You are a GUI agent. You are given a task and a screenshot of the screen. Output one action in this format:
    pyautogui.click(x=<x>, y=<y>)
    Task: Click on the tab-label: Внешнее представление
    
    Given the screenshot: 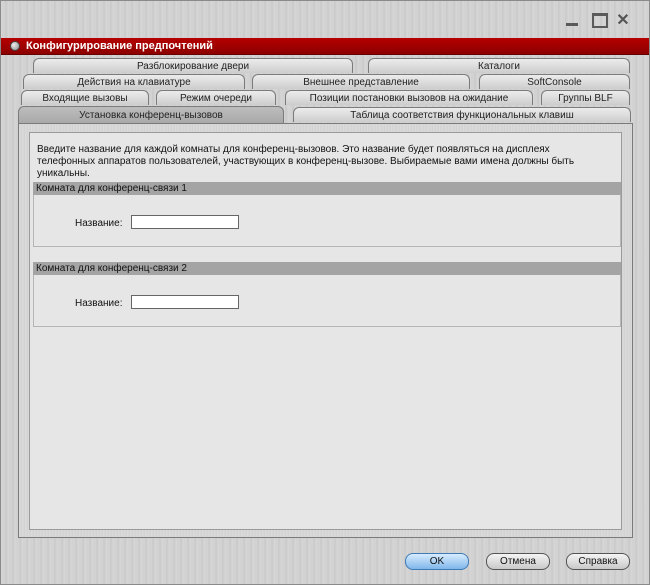 What is the action you would take?
    pyautogui.click(x=361, y=82)
    